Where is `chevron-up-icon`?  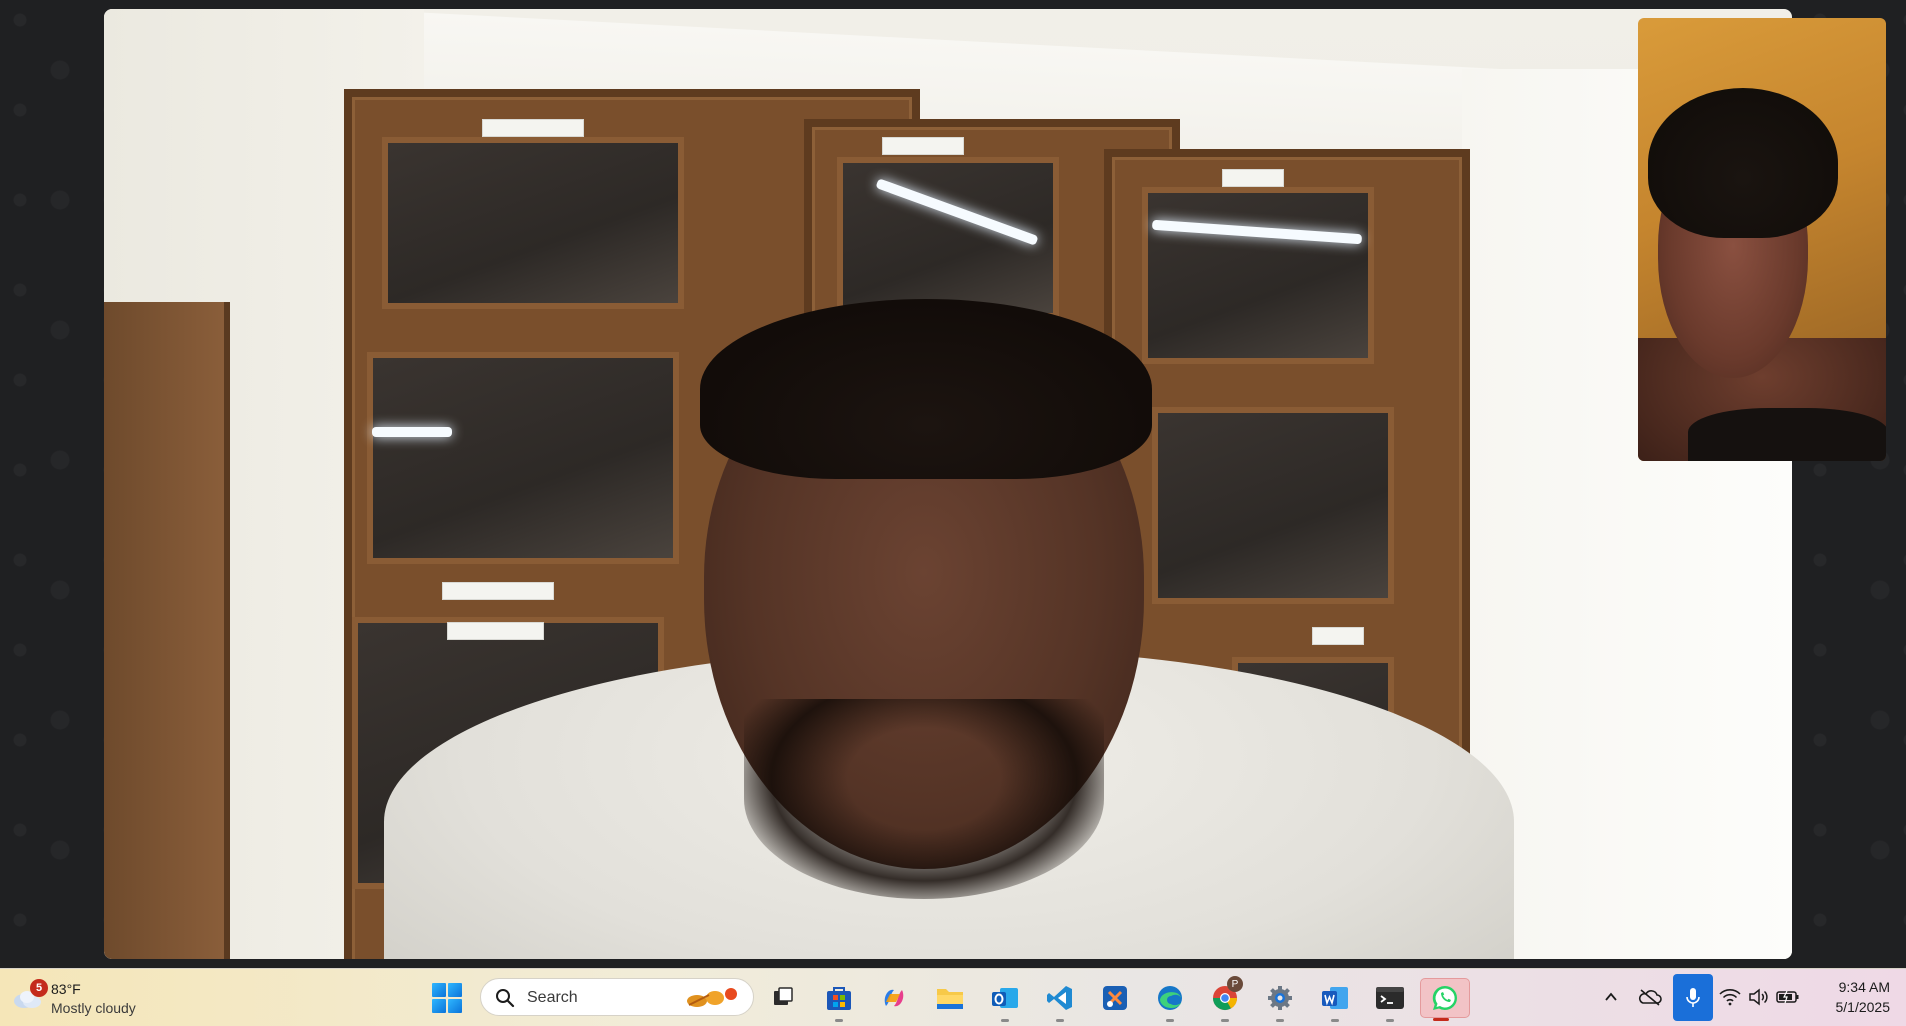
chevron-up-icon is located at coordinates (1611, 996).